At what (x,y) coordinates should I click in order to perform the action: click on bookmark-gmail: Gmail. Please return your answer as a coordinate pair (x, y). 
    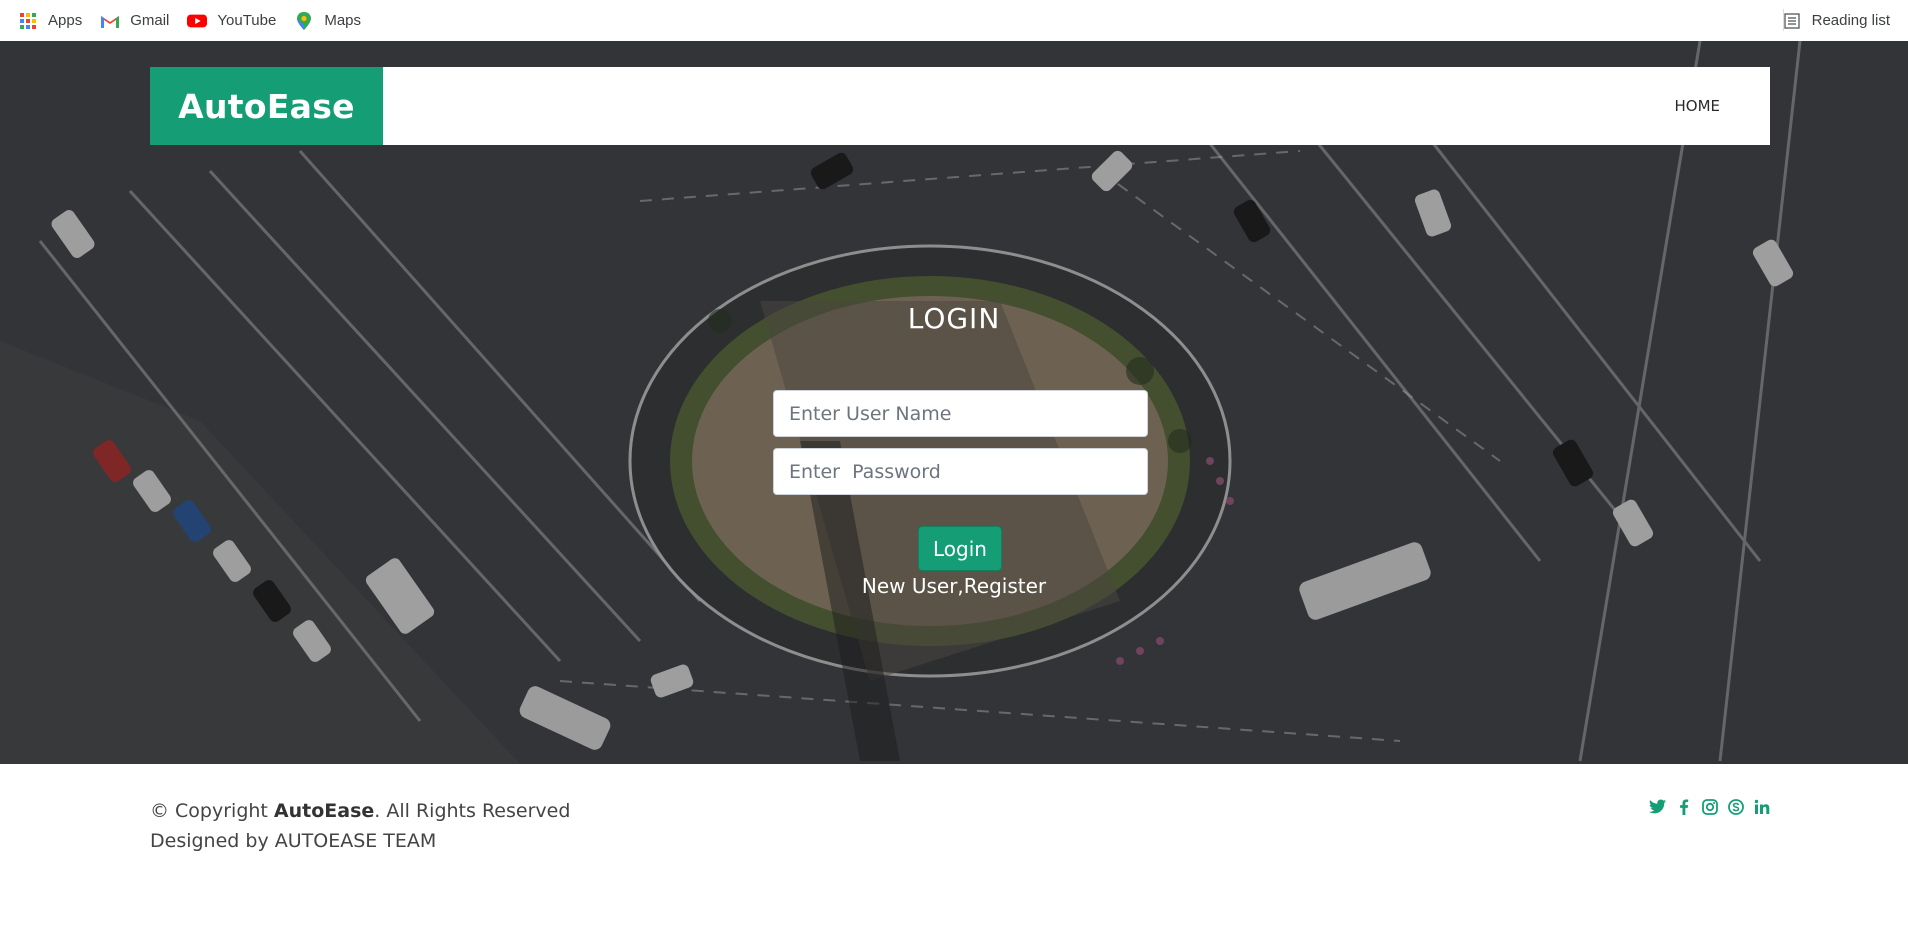
    Looking at the image, I should click on (134, 21).